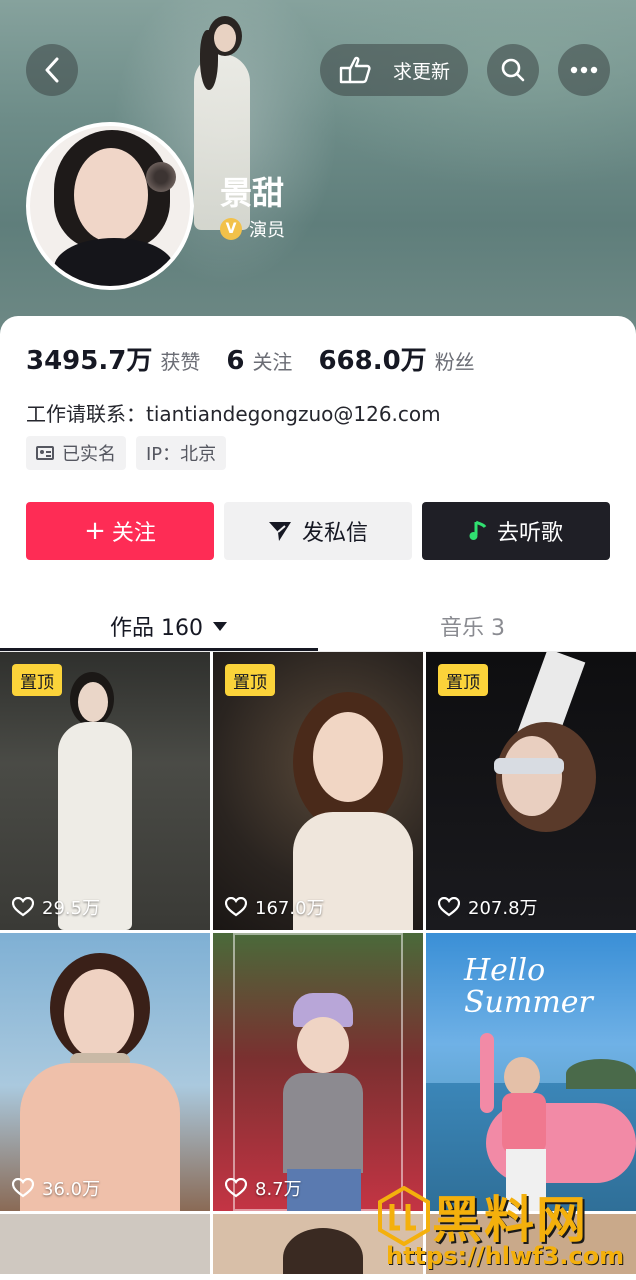  I want to click on real-name-label: 已实名, so click(89, 454).